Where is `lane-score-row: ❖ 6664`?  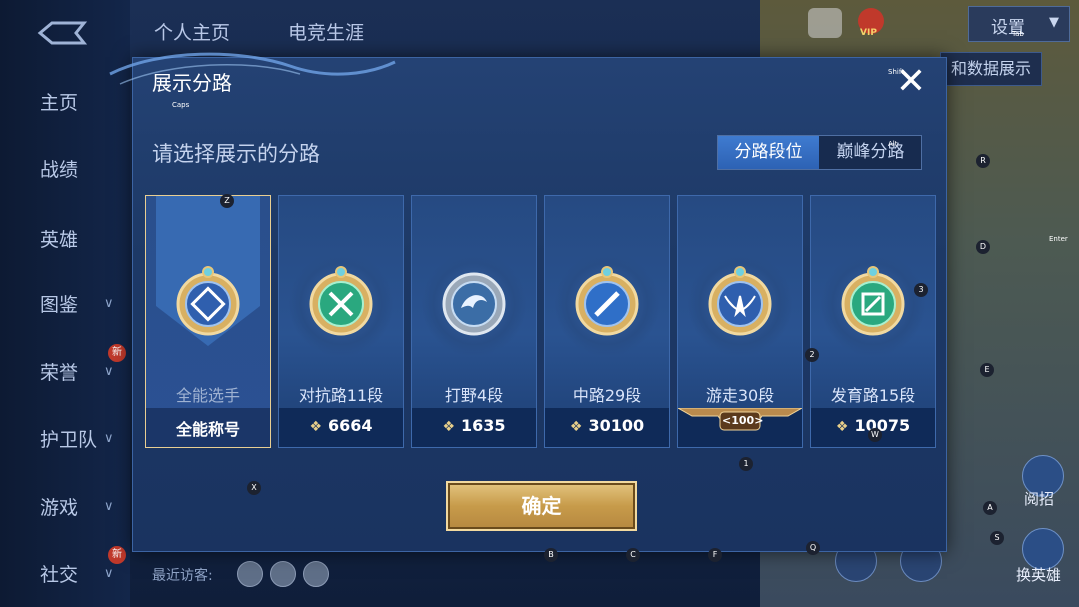
lane-score-row: ❖ 6664 is located at coordinates (341, 425).